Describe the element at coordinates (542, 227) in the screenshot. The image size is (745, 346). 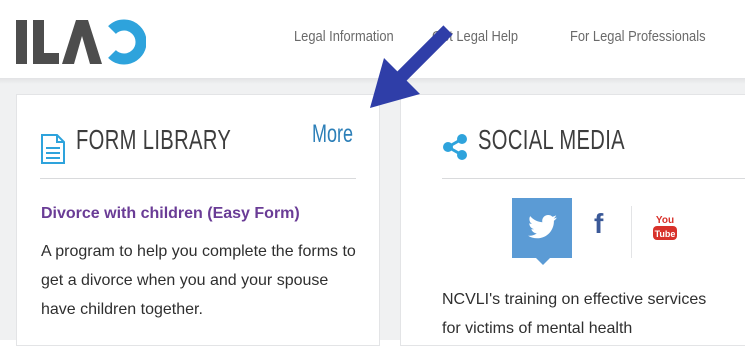
I see `twitter-icon` at that location.